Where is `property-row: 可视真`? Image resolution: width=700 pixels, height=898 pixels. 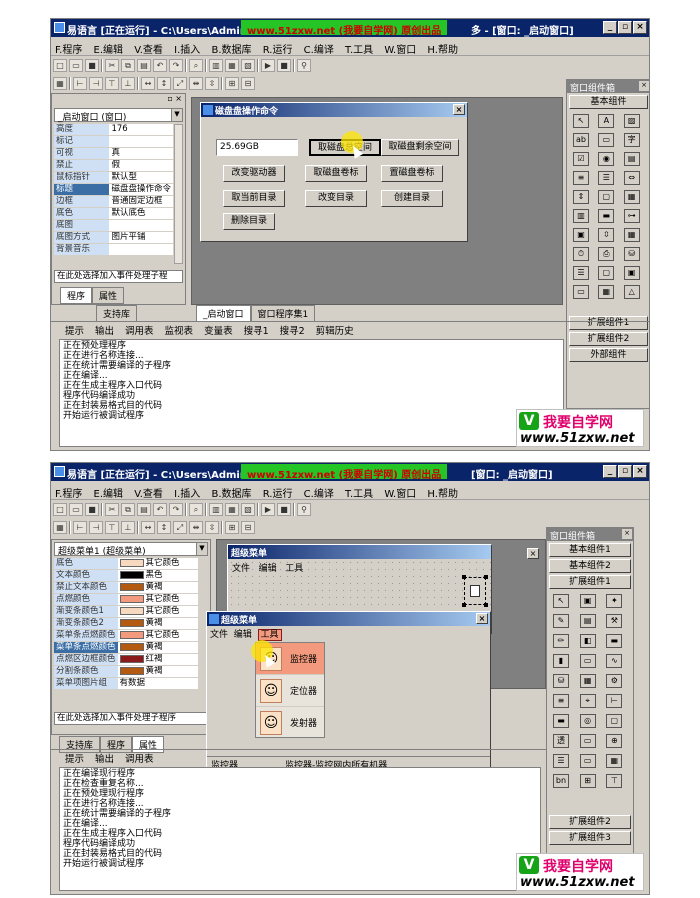
property-row: 可视真 is located at coordinates (113, 153).